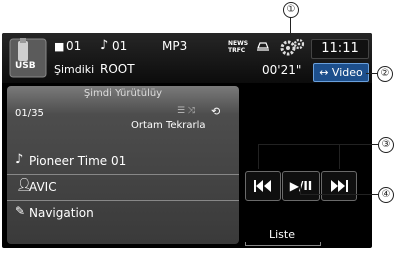  What do you see at coordinates (386, 145) in the screenshot?
I see `callout-3: ③` at bounding box center [386, 145].